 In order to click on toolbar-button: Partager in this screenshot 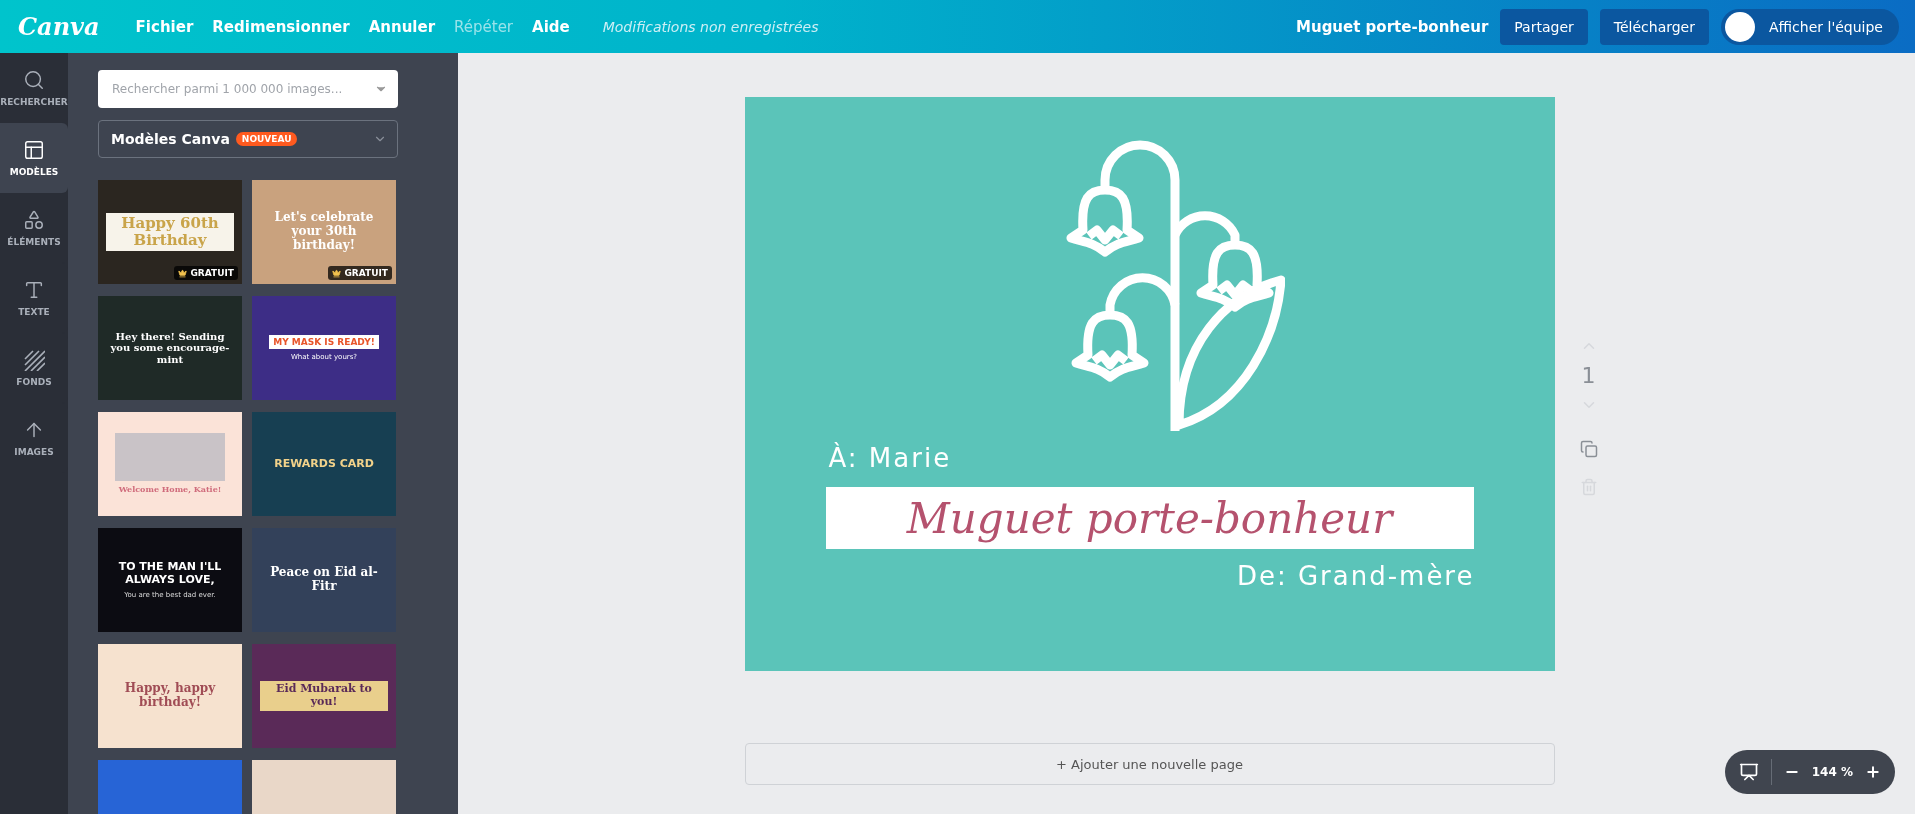, I will do `click(1544, 26)`.